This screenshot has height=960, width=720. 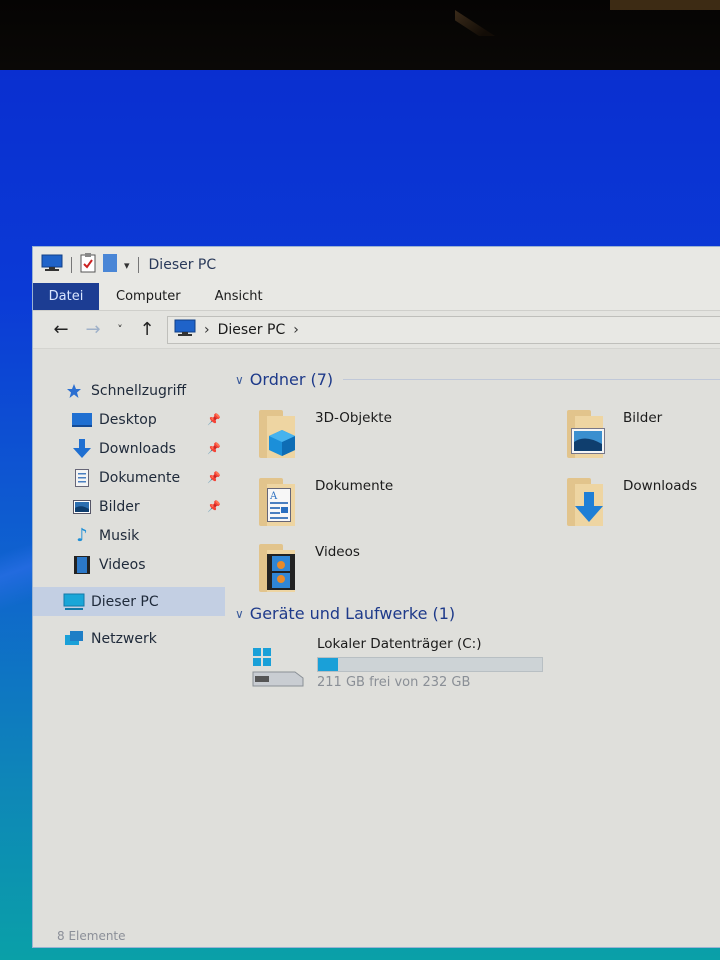 I want to click on download-icon, so click(x=82, y=448).